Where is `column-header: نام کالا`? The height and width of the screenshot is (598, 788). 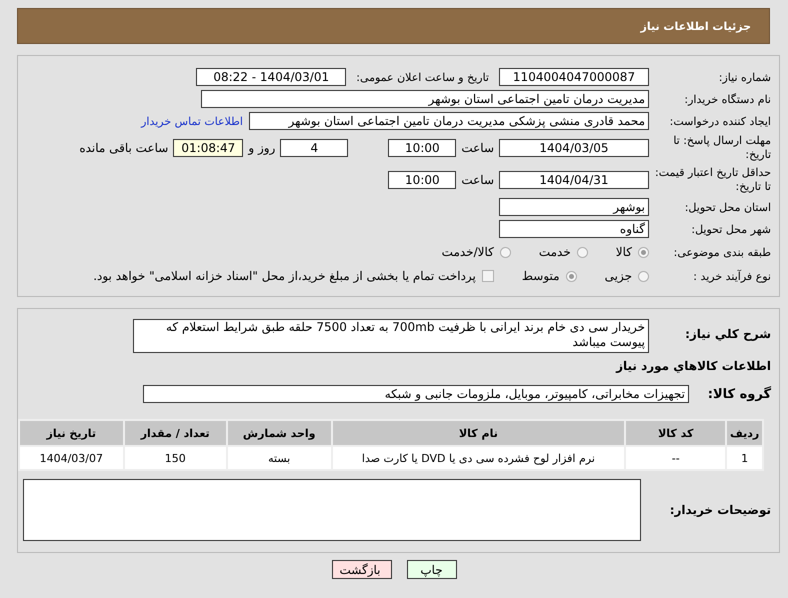
column-header: نام کالا is located at coordinates (479, 433).